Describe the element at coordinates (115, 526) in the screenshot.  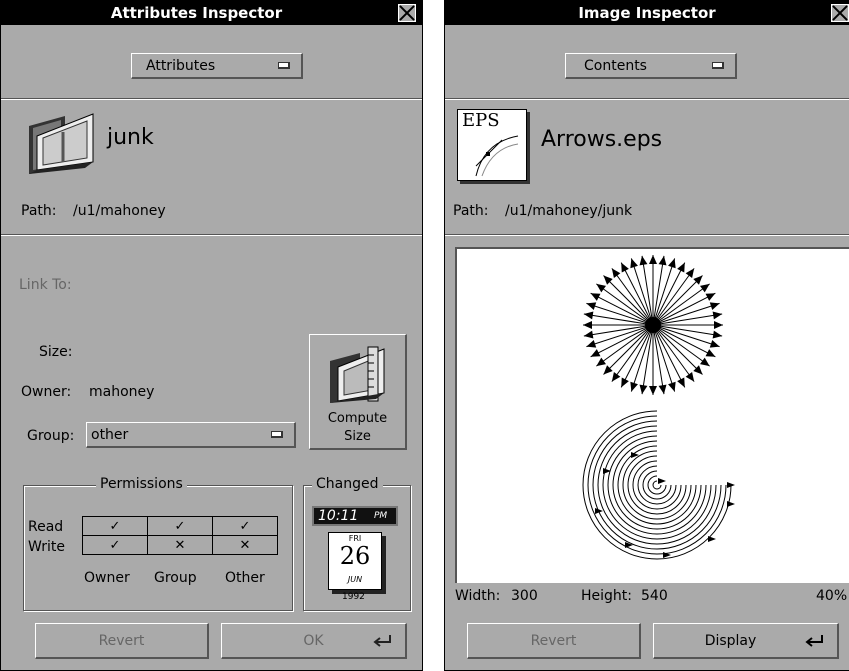
I see `read-owner-checkbox: ✓` at that location.